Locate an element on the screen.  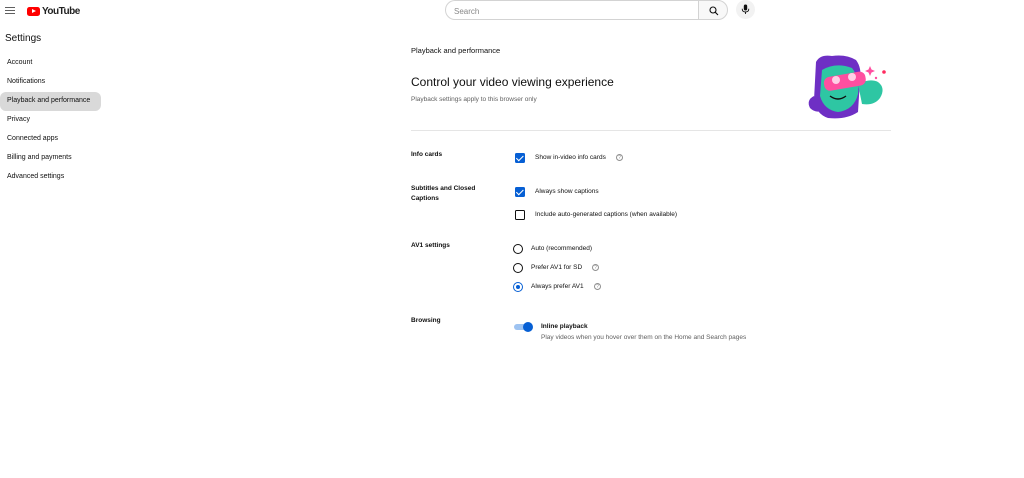
playback-illustration is located at coordinates (847, 87).